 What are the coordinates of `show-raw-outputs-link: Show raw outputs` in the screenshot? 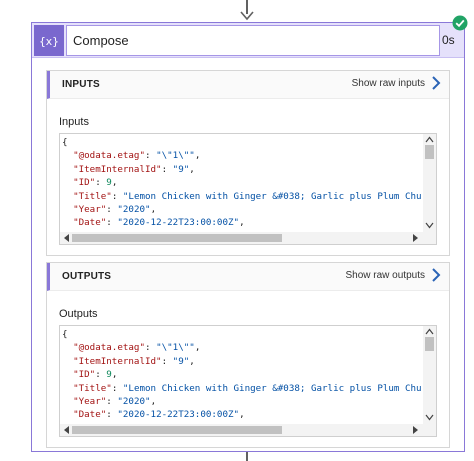 It's located at (394, 275).